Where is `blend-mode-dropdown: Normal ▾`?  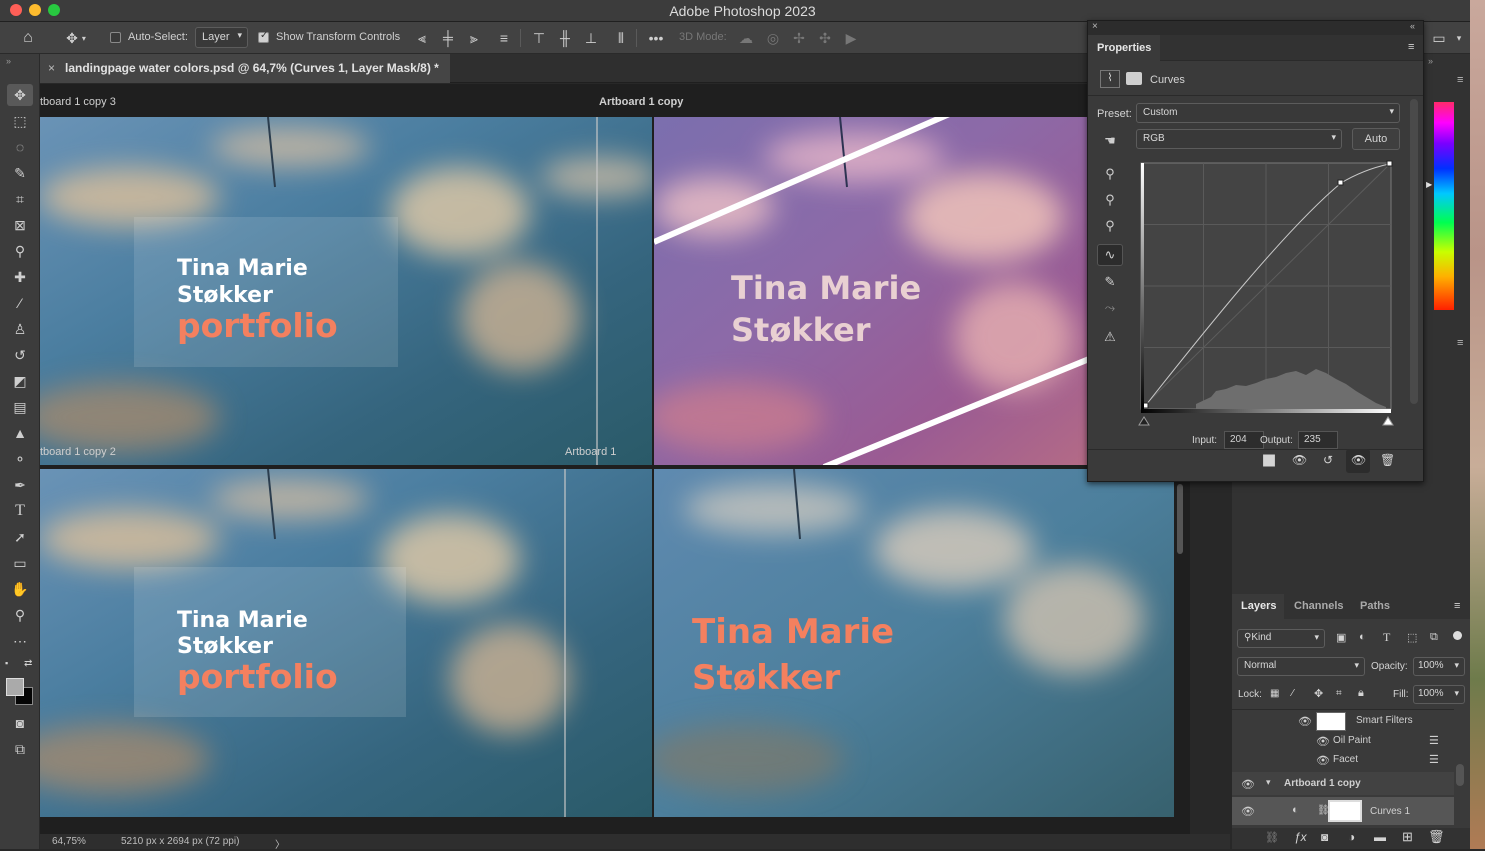 blend-mode-dropdown: Normal ▾ is located at coordinates (1301, 666).